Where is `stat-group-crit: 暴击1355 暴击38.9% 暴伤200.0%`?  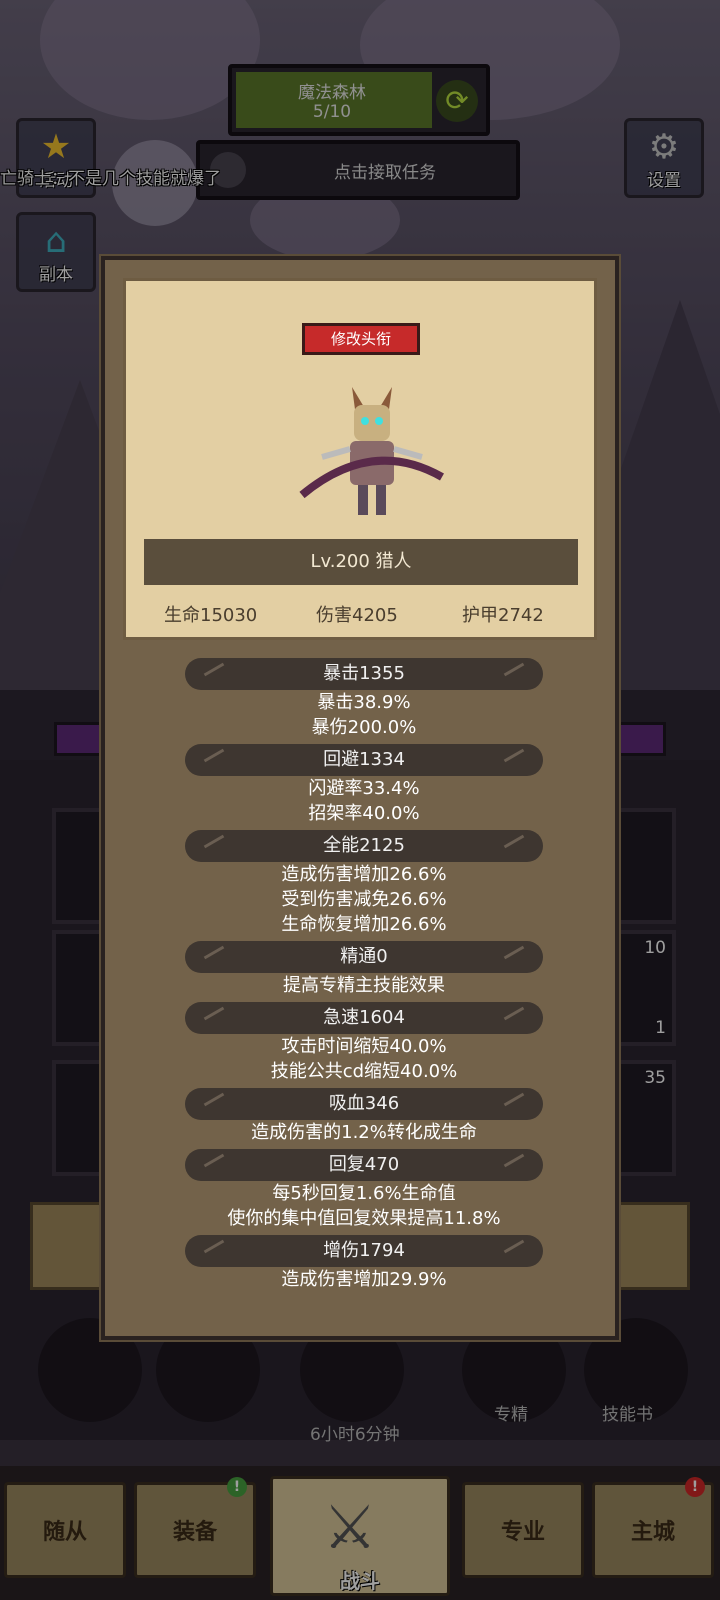 stat-group-crit: 暴击1355 暴击38.9% 暴伤200.0% is located at coordinates (364, 699).